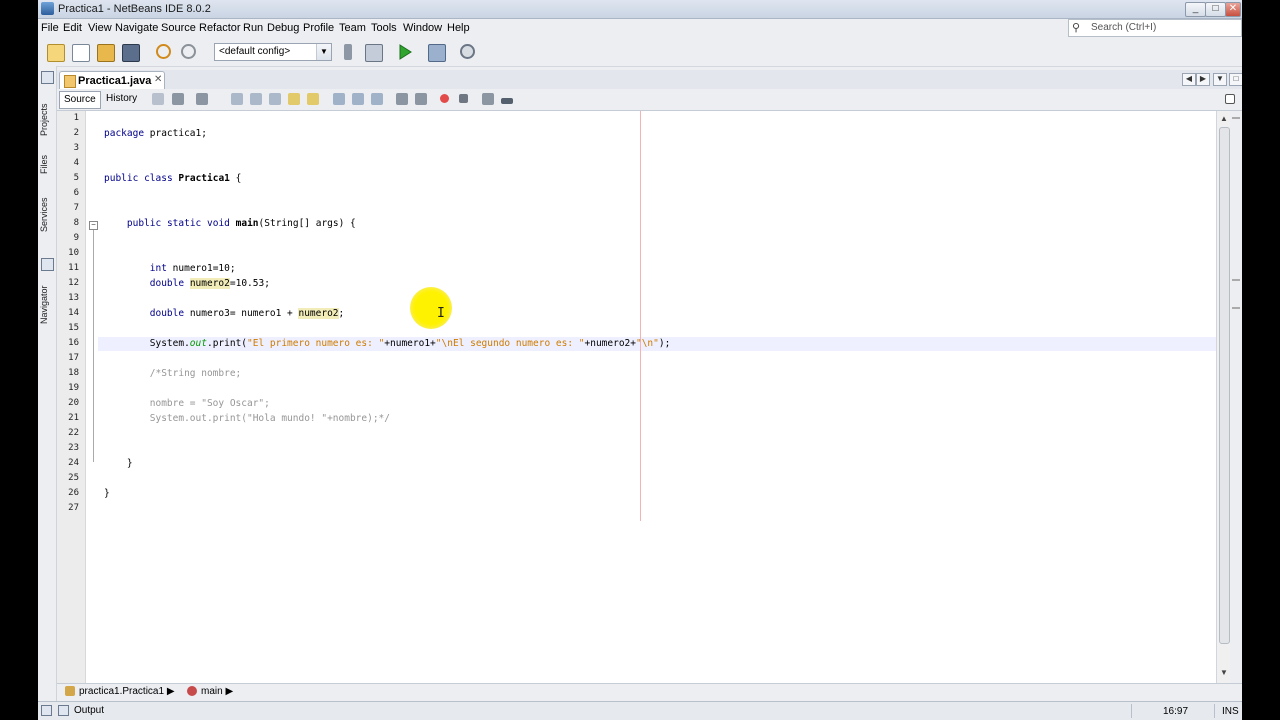  I want to click on output-tab: Output, so click(89, 710).